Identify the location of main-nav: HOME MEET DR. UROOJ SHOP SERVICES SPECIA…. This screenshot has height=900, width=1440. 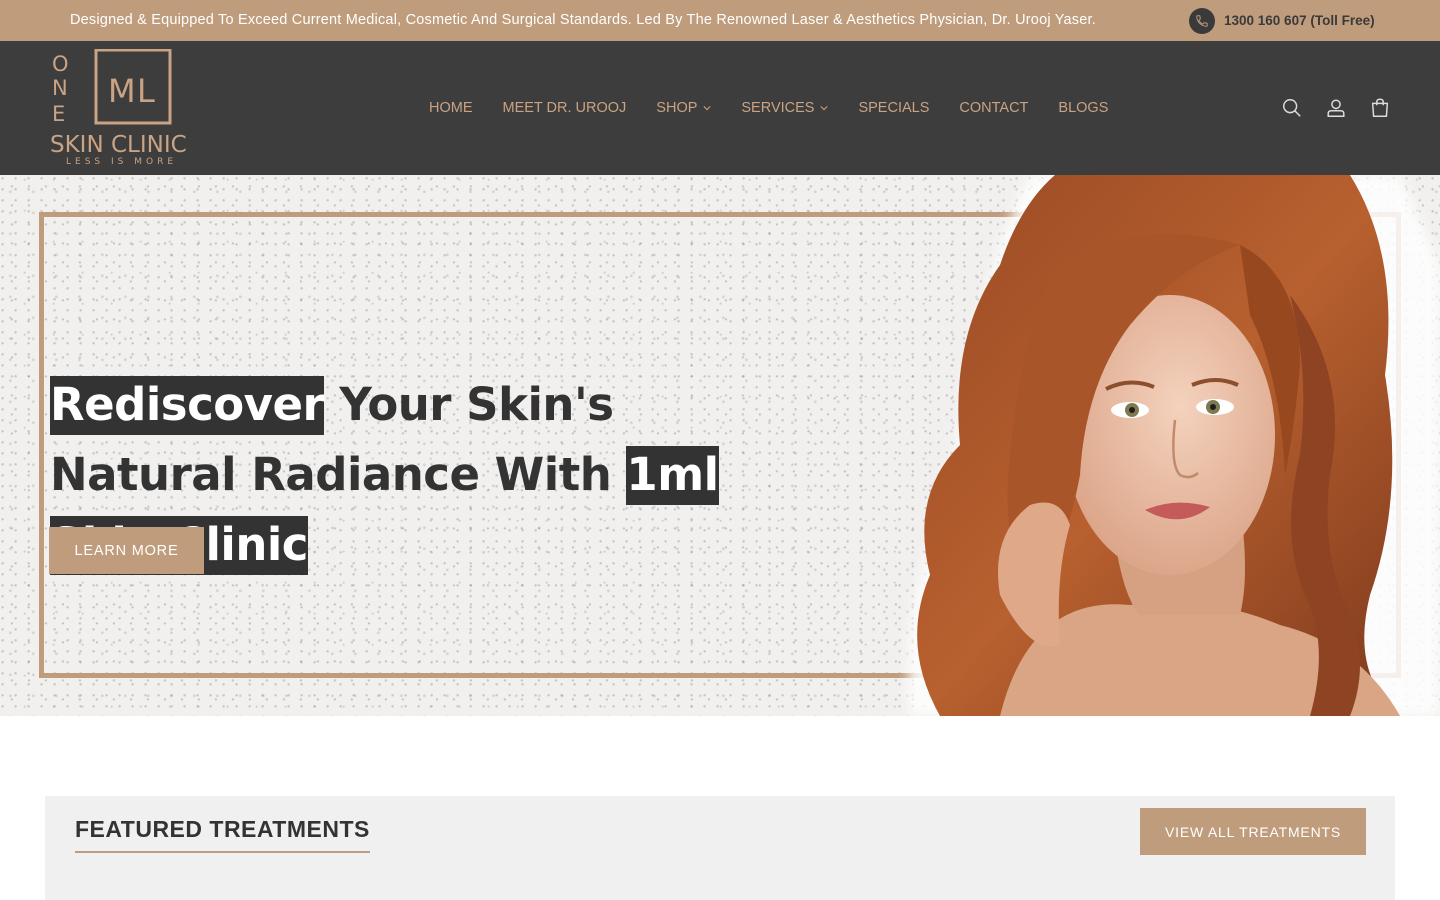
(768, 108).